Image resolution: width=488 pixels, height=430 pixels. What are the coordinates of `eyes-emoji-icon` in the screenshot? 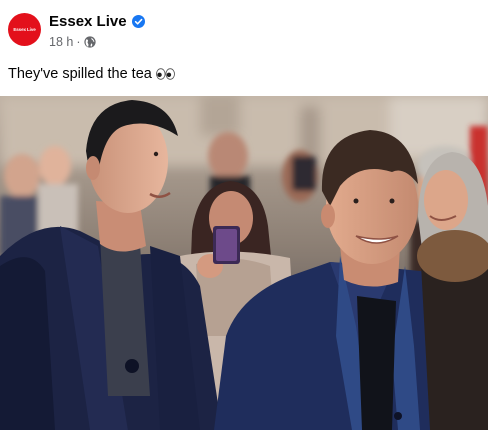 It's located at (165, 74).